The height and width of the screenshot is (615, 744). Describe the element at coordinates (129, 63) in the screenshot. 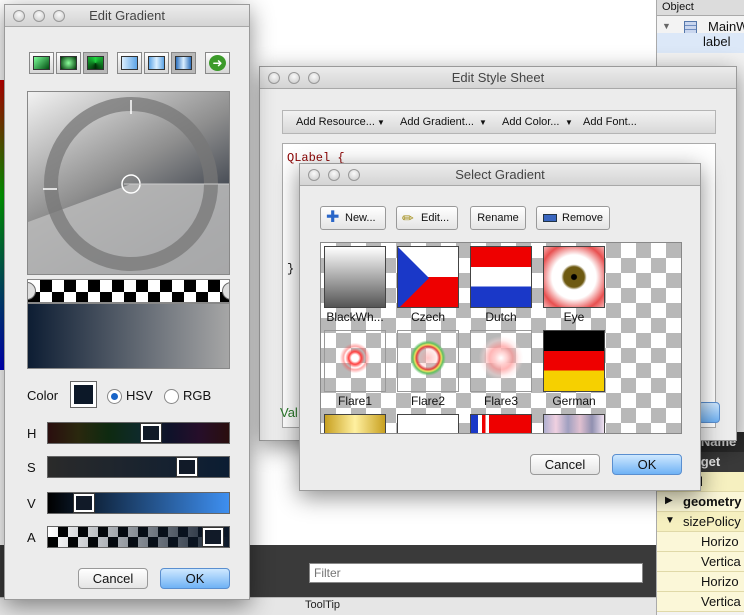

I see `pad-spread-button` at that location.